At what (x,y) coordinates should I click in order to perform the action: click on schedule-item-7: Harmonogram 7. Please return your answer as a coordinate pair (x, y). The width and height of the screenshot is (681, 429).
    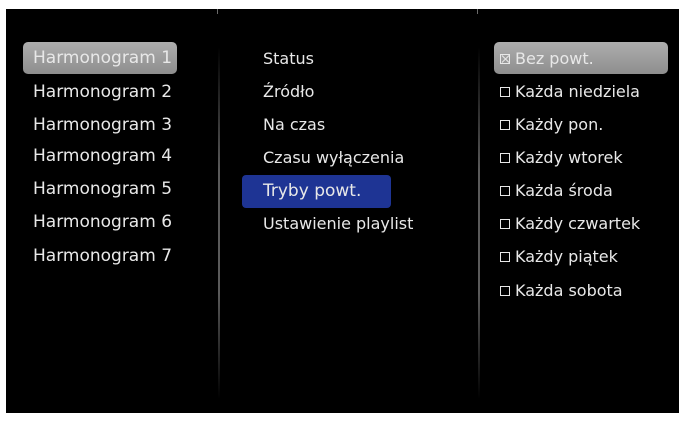
    Looking at the image, I should click on (102, 256).